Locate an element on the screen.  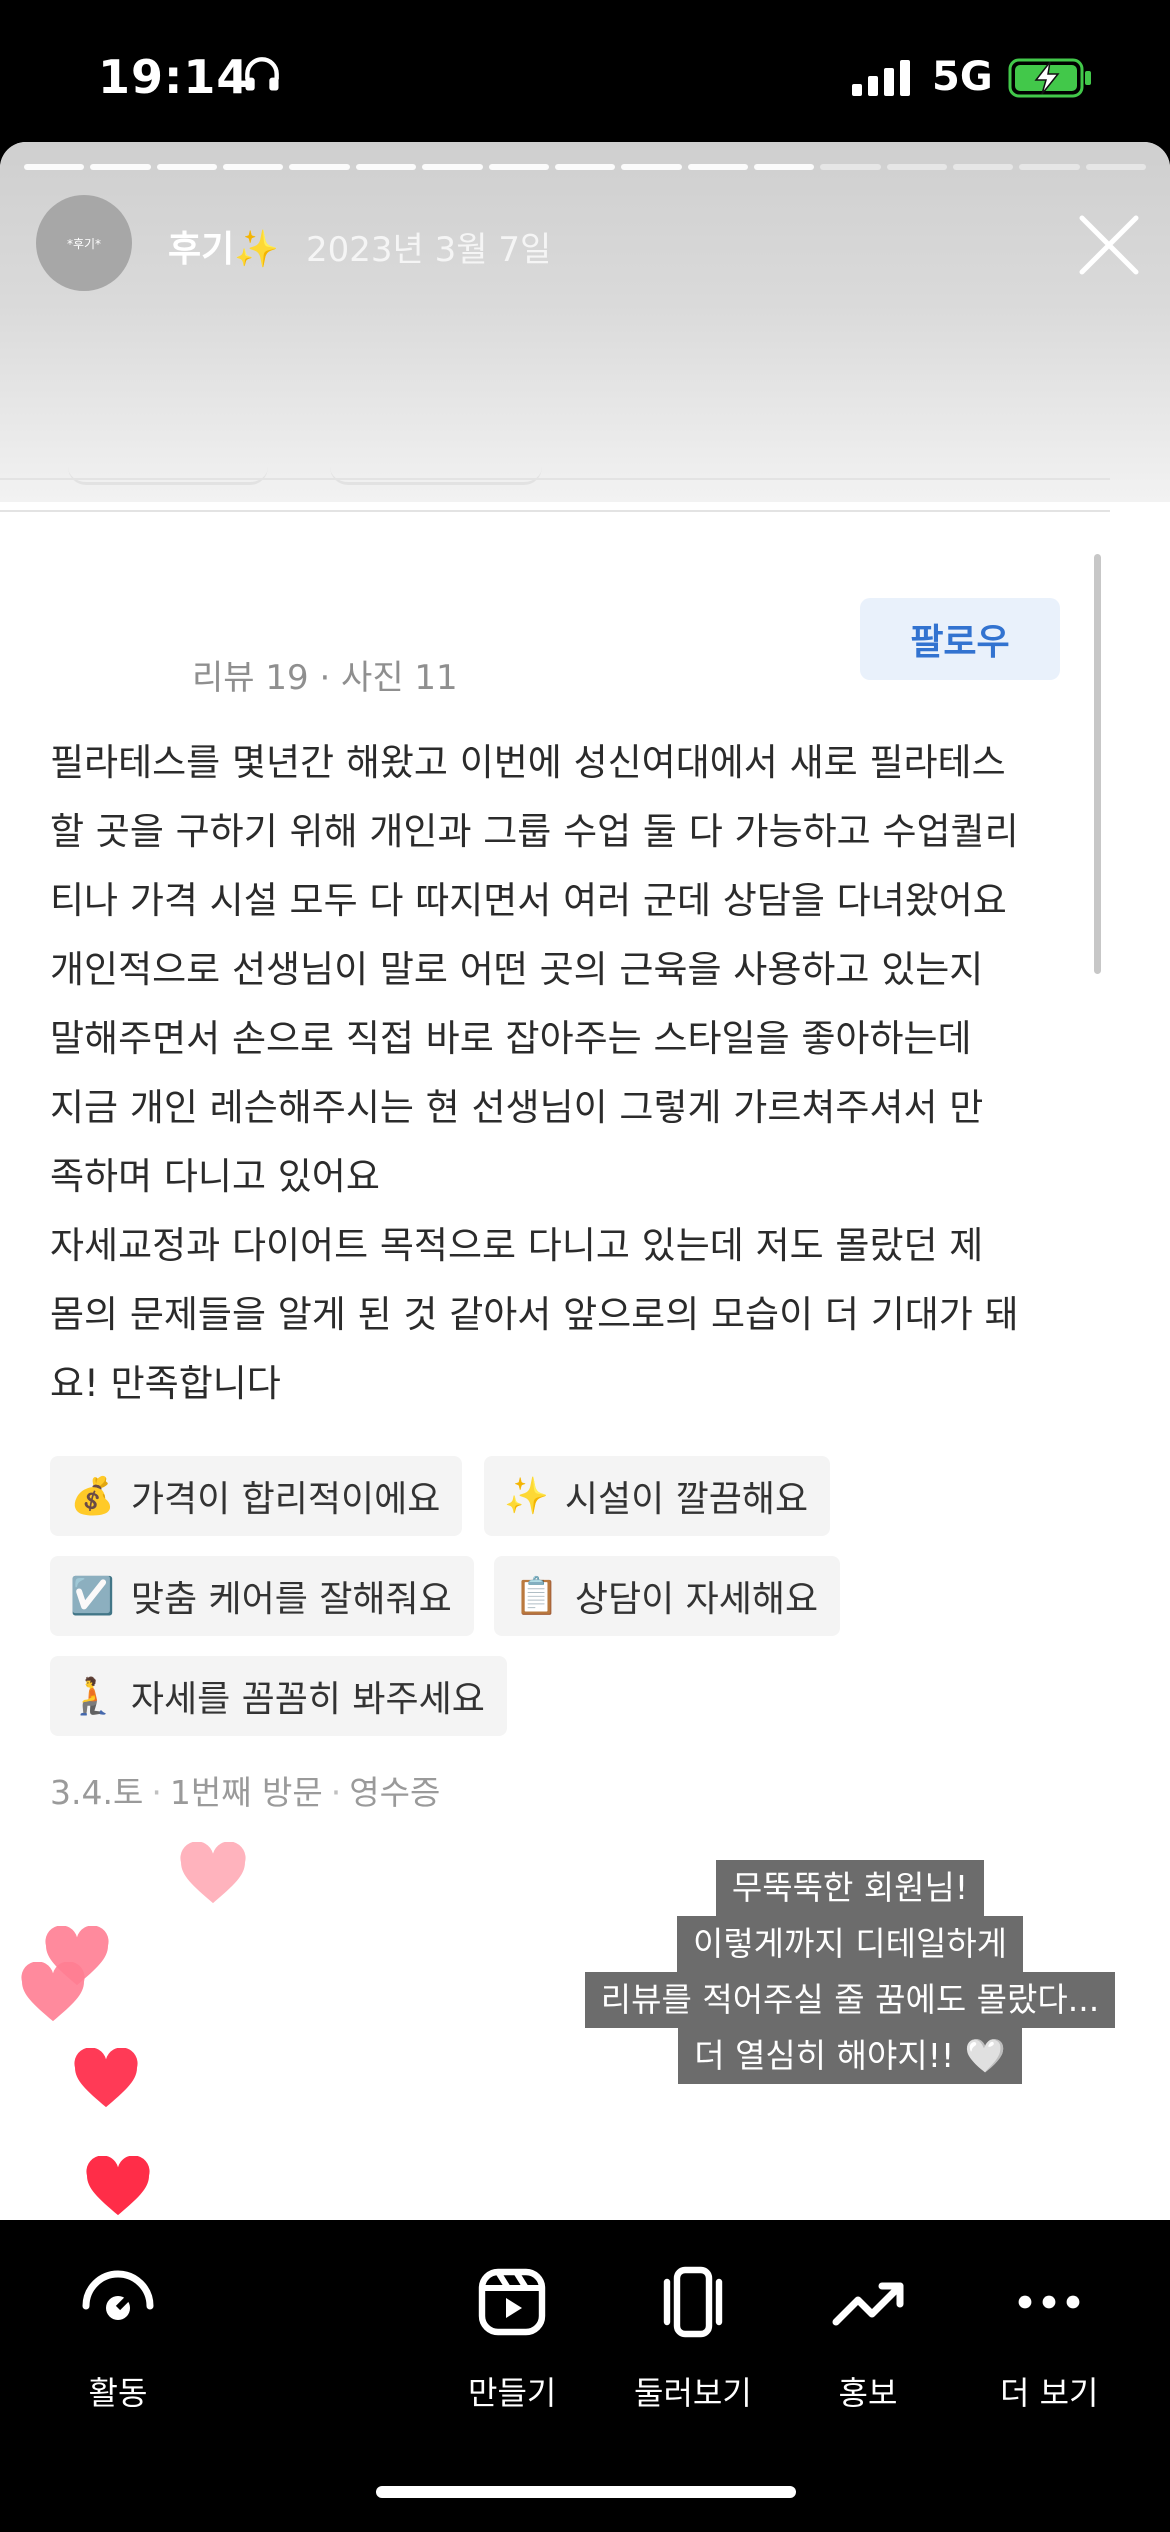
promote-label: 홍보 is located at coordinates (868, 2393).